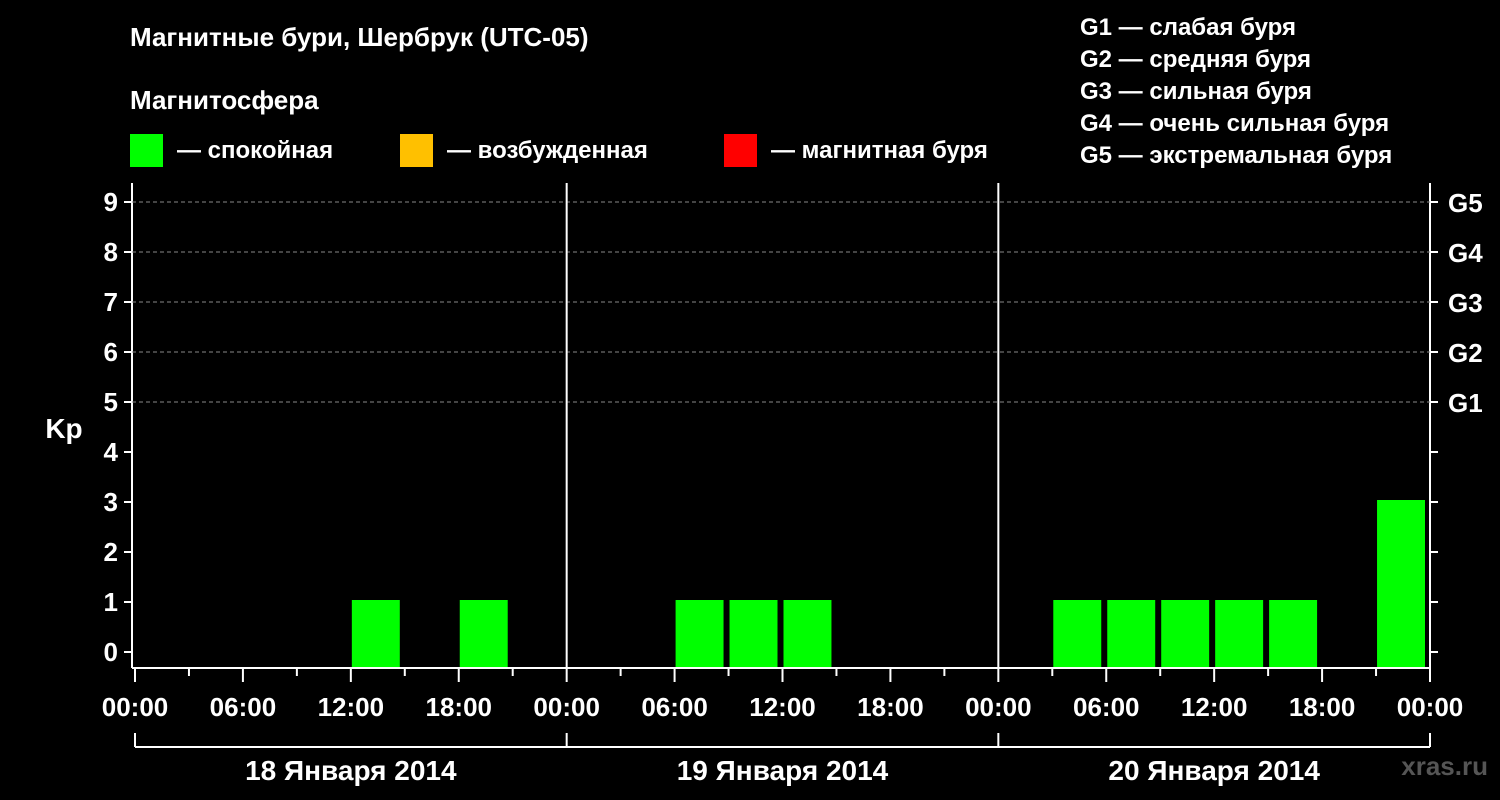 This screenshot has width=1500, height=800. I want to click on y-tick-label: 3, so click(111, 502).